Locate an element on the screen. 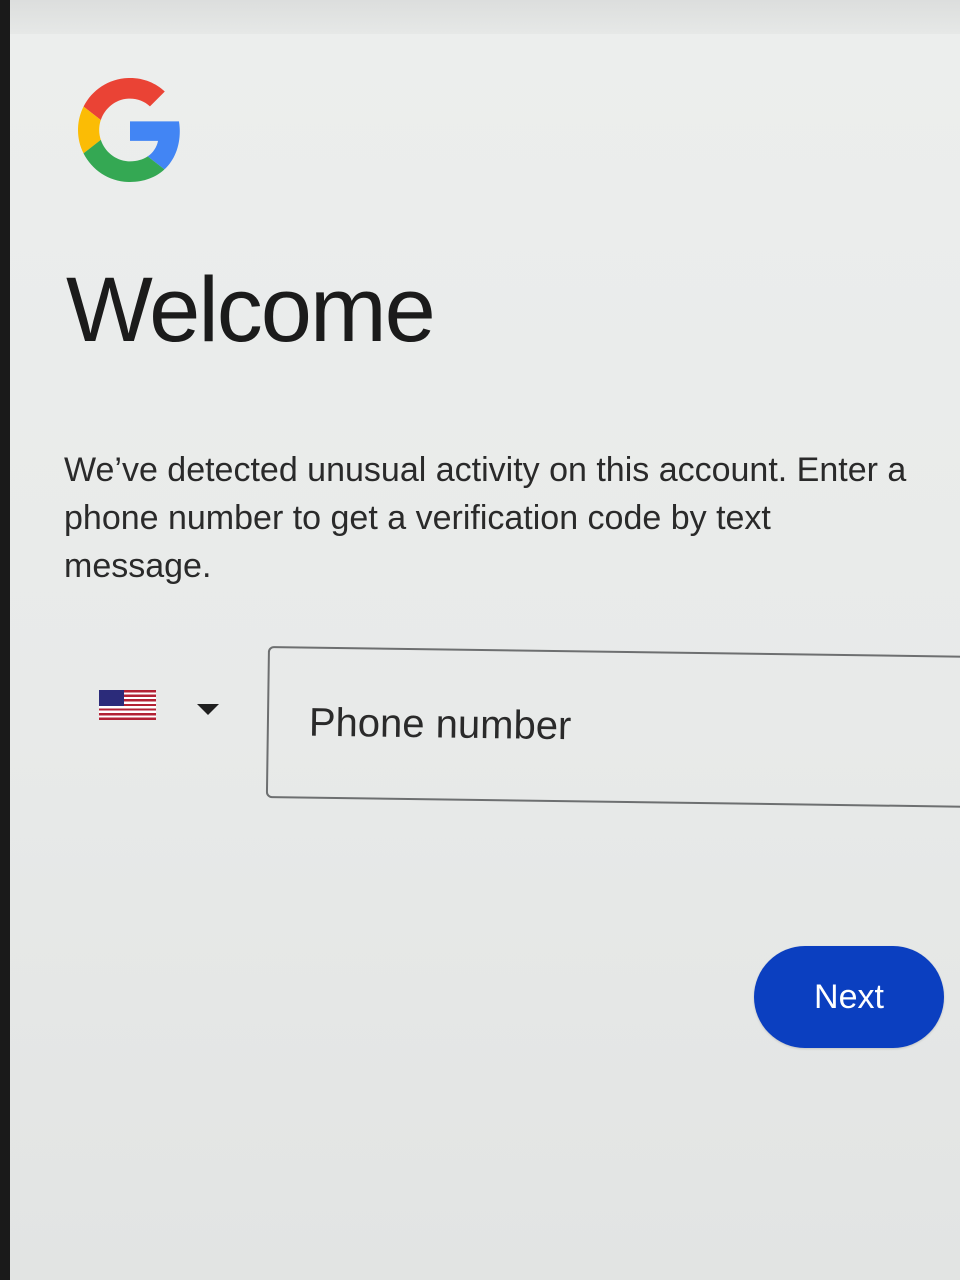  page-title: Welcome is located at coordinates (251, 310).